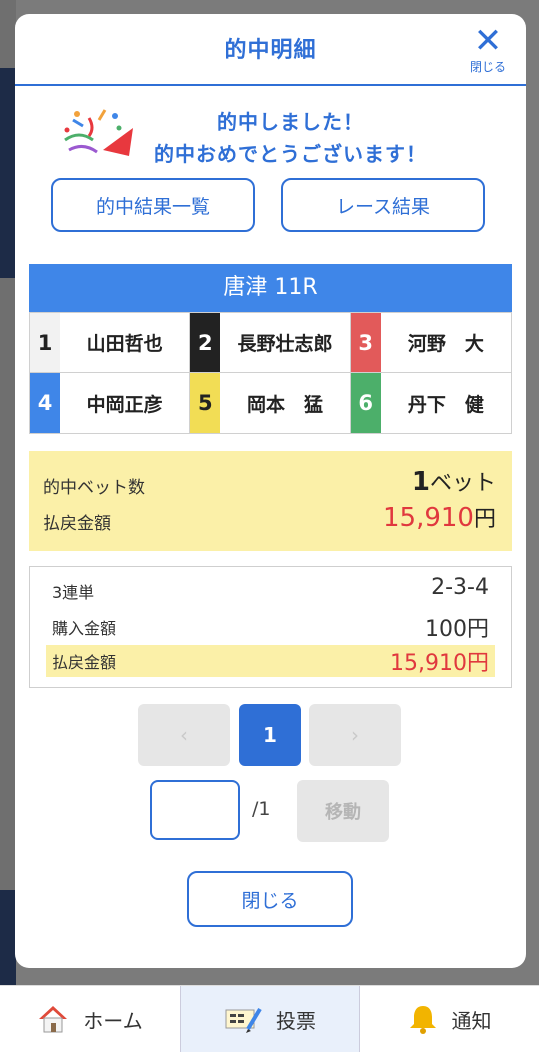  I want to click on congrats-line1: 的中しました！, so click(290, 122).